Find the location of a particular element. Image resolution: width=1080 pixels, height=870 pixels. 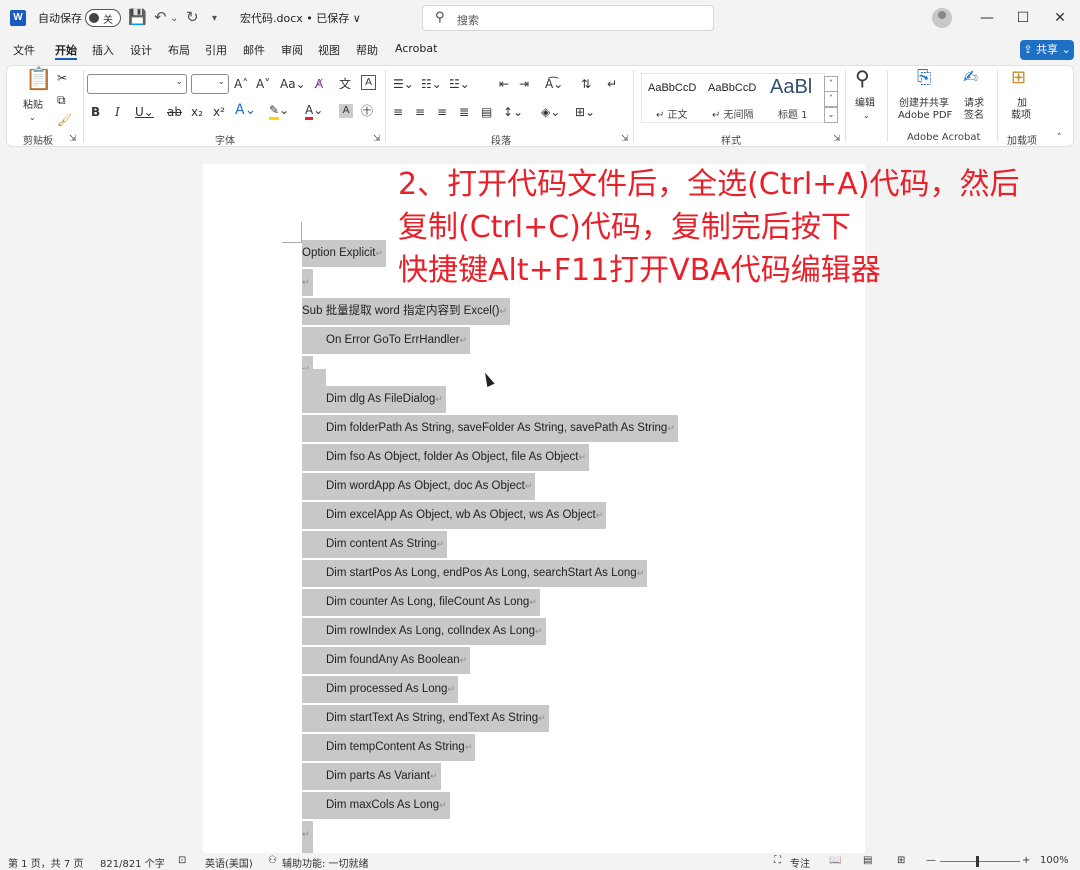

code-line: Dim rowIndex As Long, colIndex As Long↵ is located at coordinates (424, 631).